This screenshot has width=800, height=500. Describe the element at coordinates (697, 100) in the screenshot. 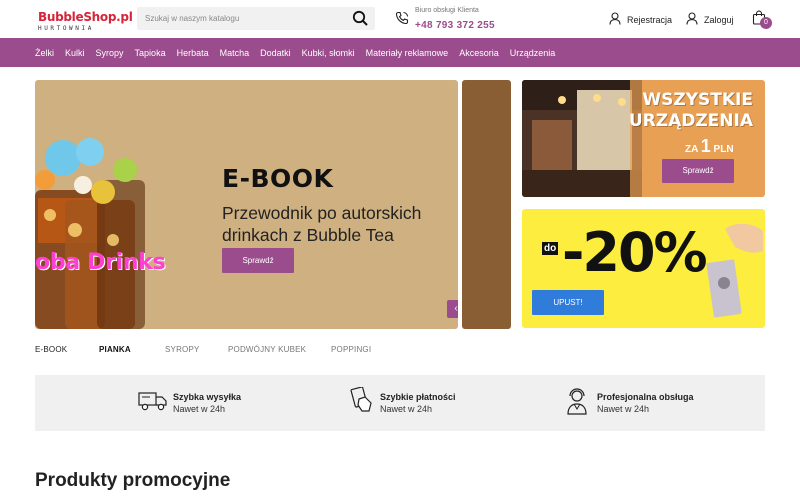

I see `promo-devices-line1: WSZYSTKIE` at that location.